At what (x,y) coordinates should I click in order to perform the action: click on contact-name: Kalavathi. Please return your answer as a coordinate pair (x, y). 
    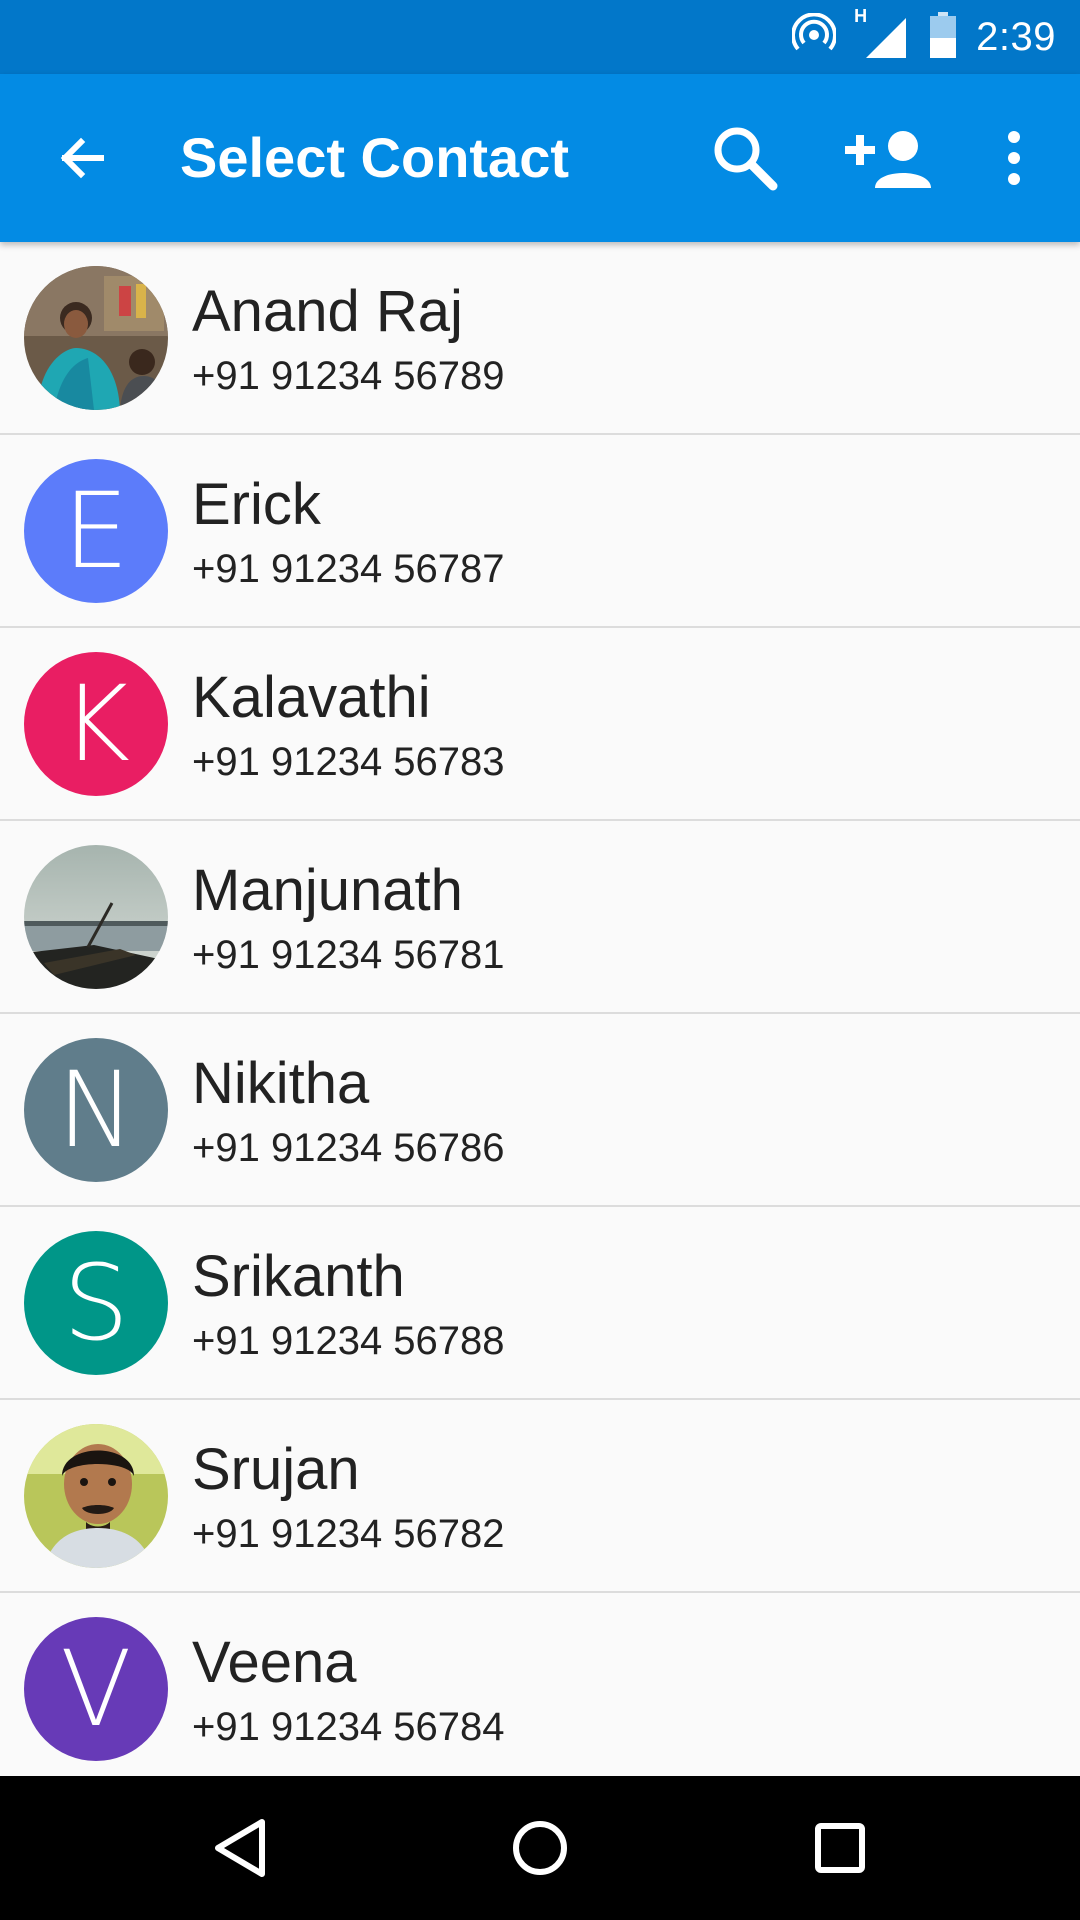
    Looking at the image, I should click on (311, 697).